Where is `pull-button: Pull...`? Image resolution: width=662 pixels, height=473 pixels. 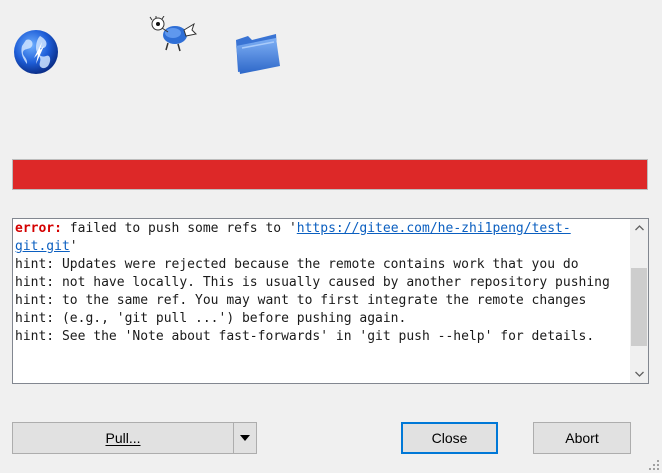 pull-button: Pull... is located at coordinates (123, 438).